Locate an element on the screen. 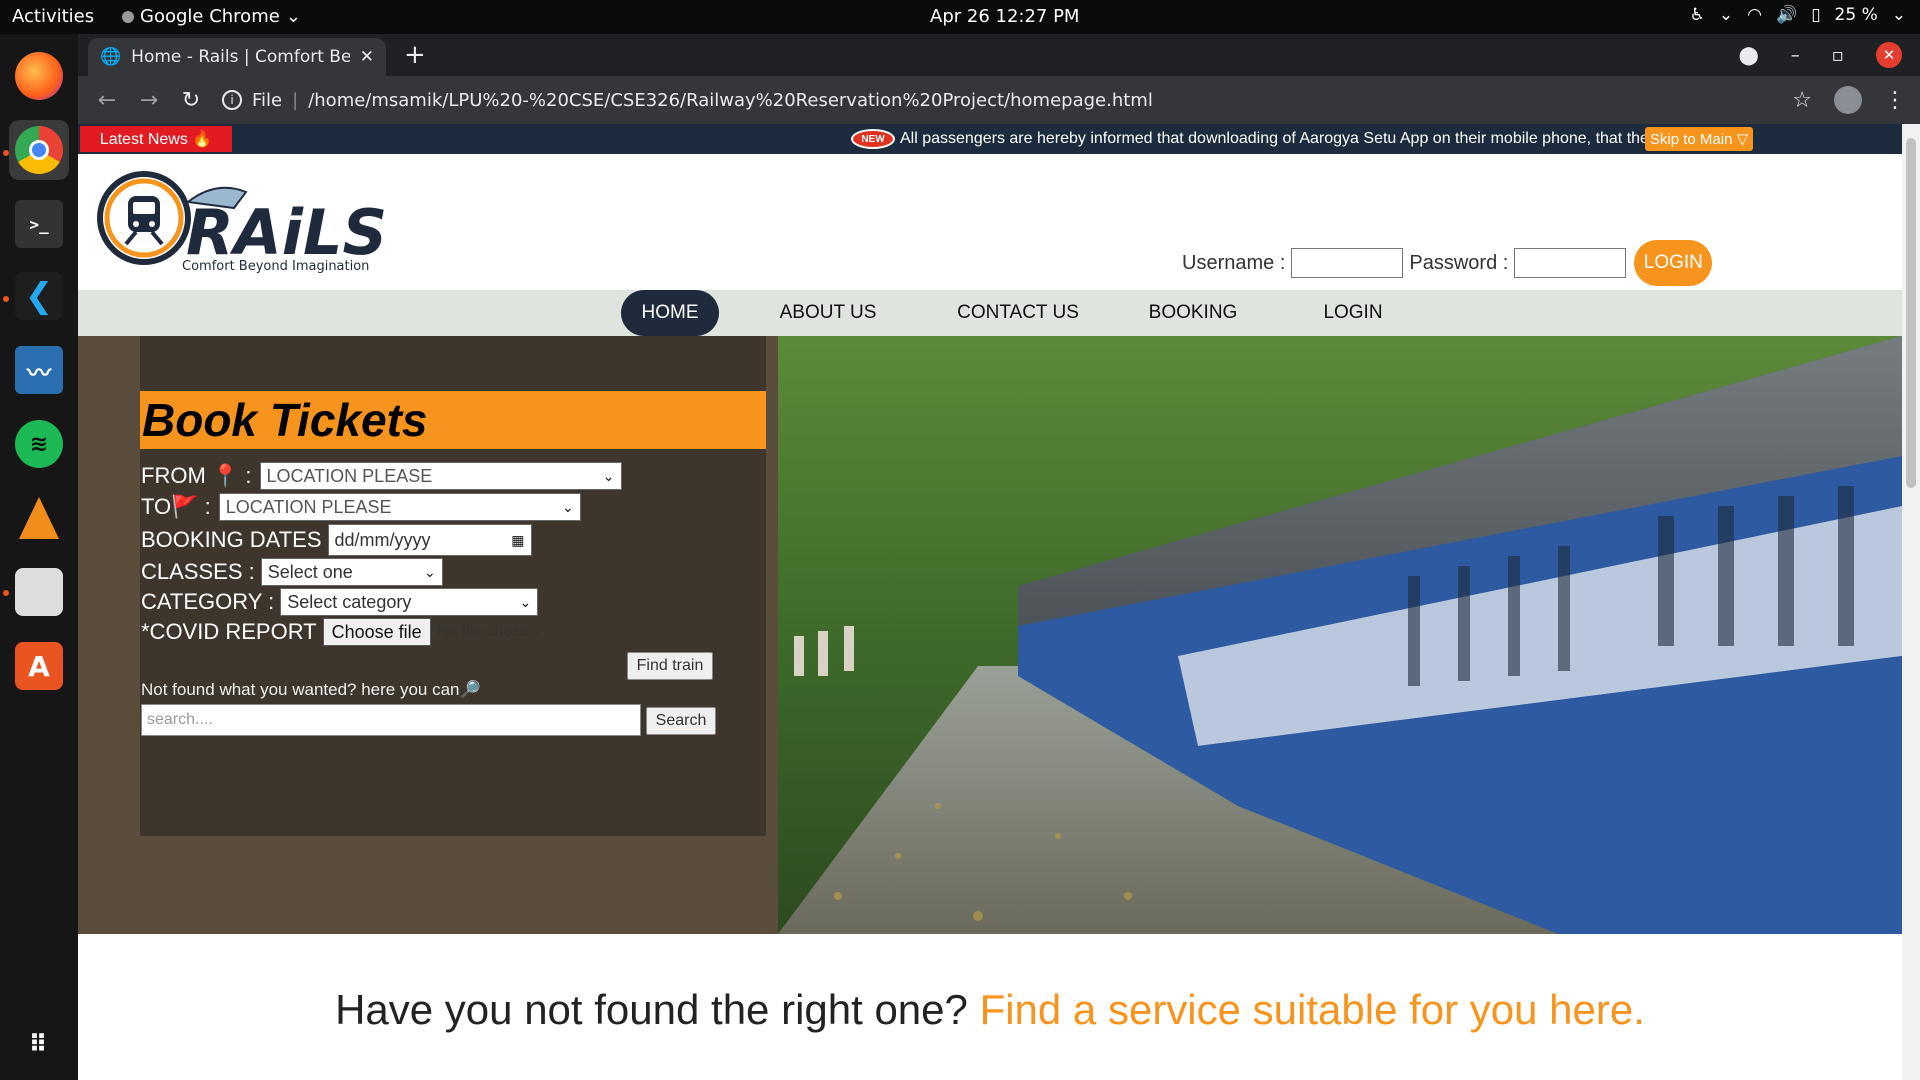  show-apps-icon: ⠿ is located at coordinates (39, 1044).